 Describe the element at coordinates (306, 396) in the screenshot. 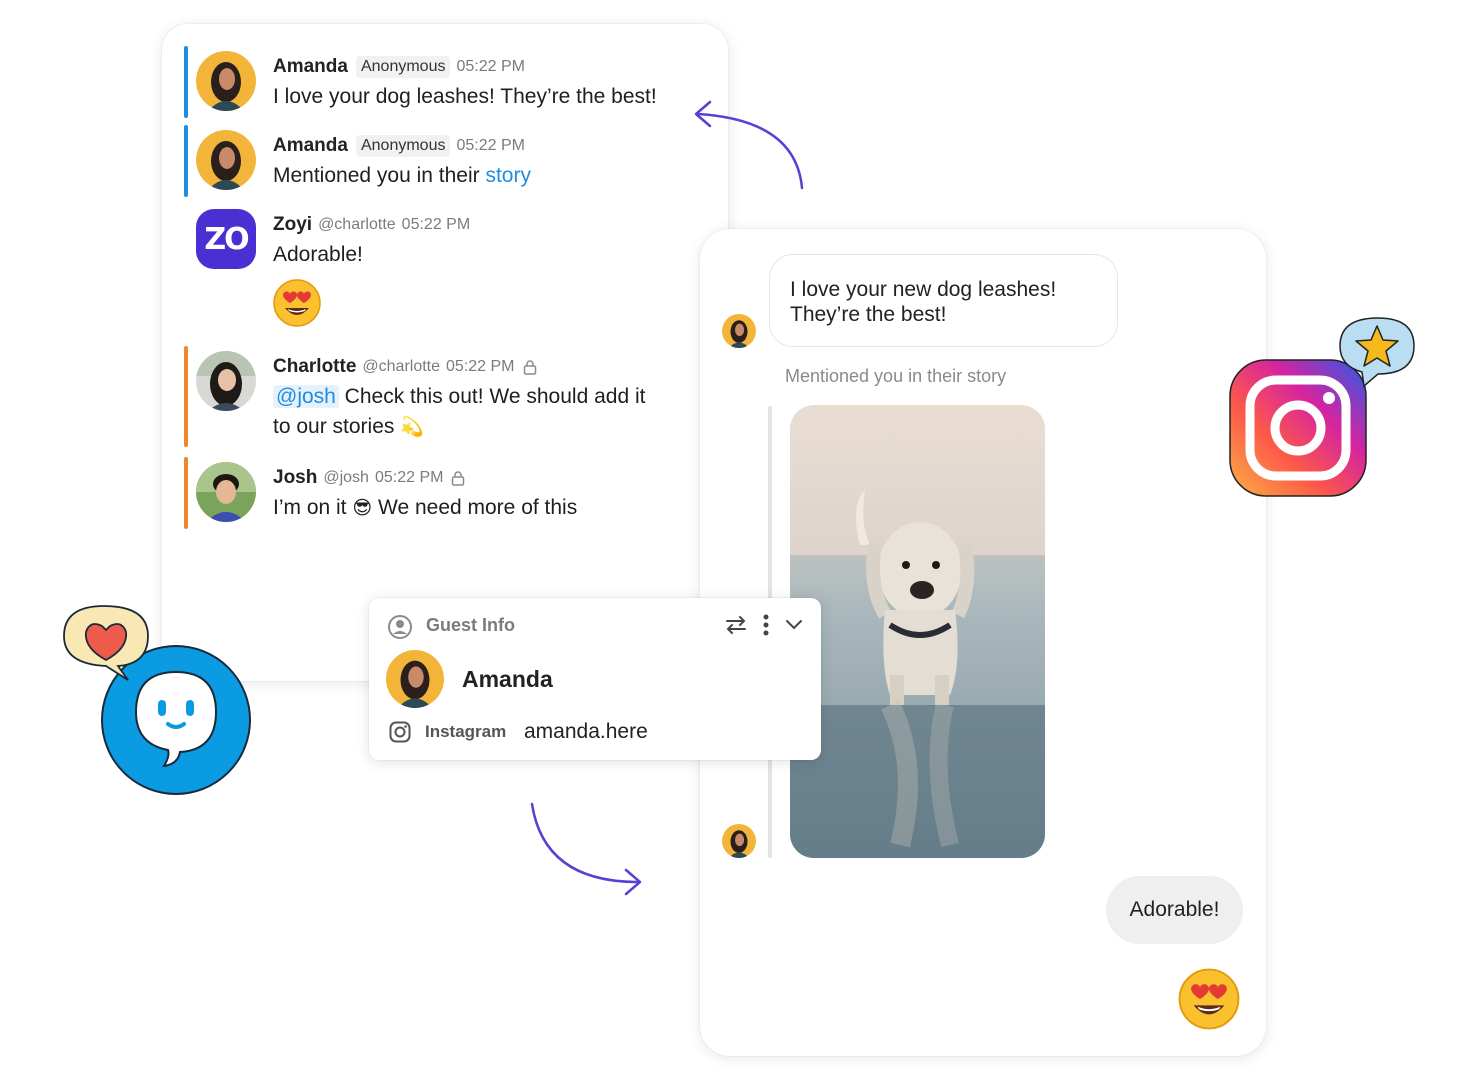

I see `mention-chip: @josh` at that location.